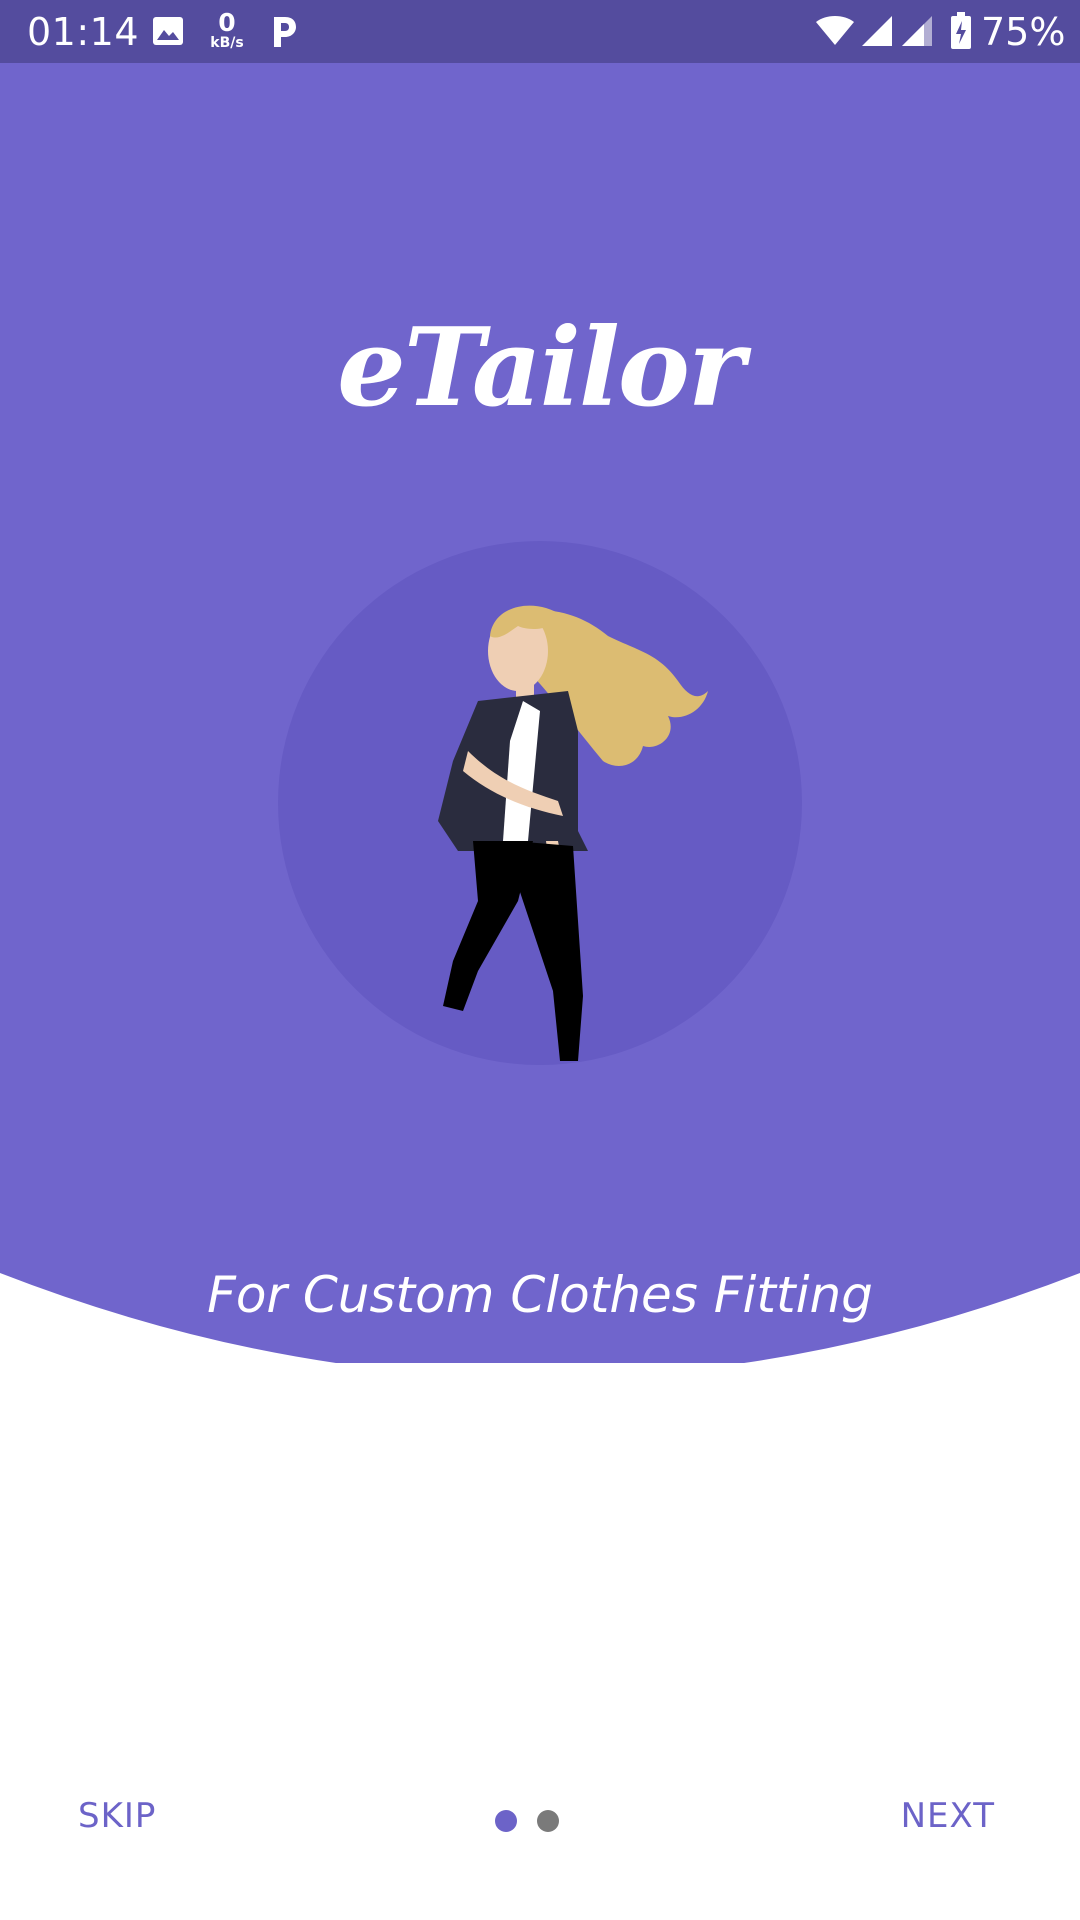  Describe the element at coordinates (541, 368) in the screenshot. I see `app-logo: eTailor` at that location.